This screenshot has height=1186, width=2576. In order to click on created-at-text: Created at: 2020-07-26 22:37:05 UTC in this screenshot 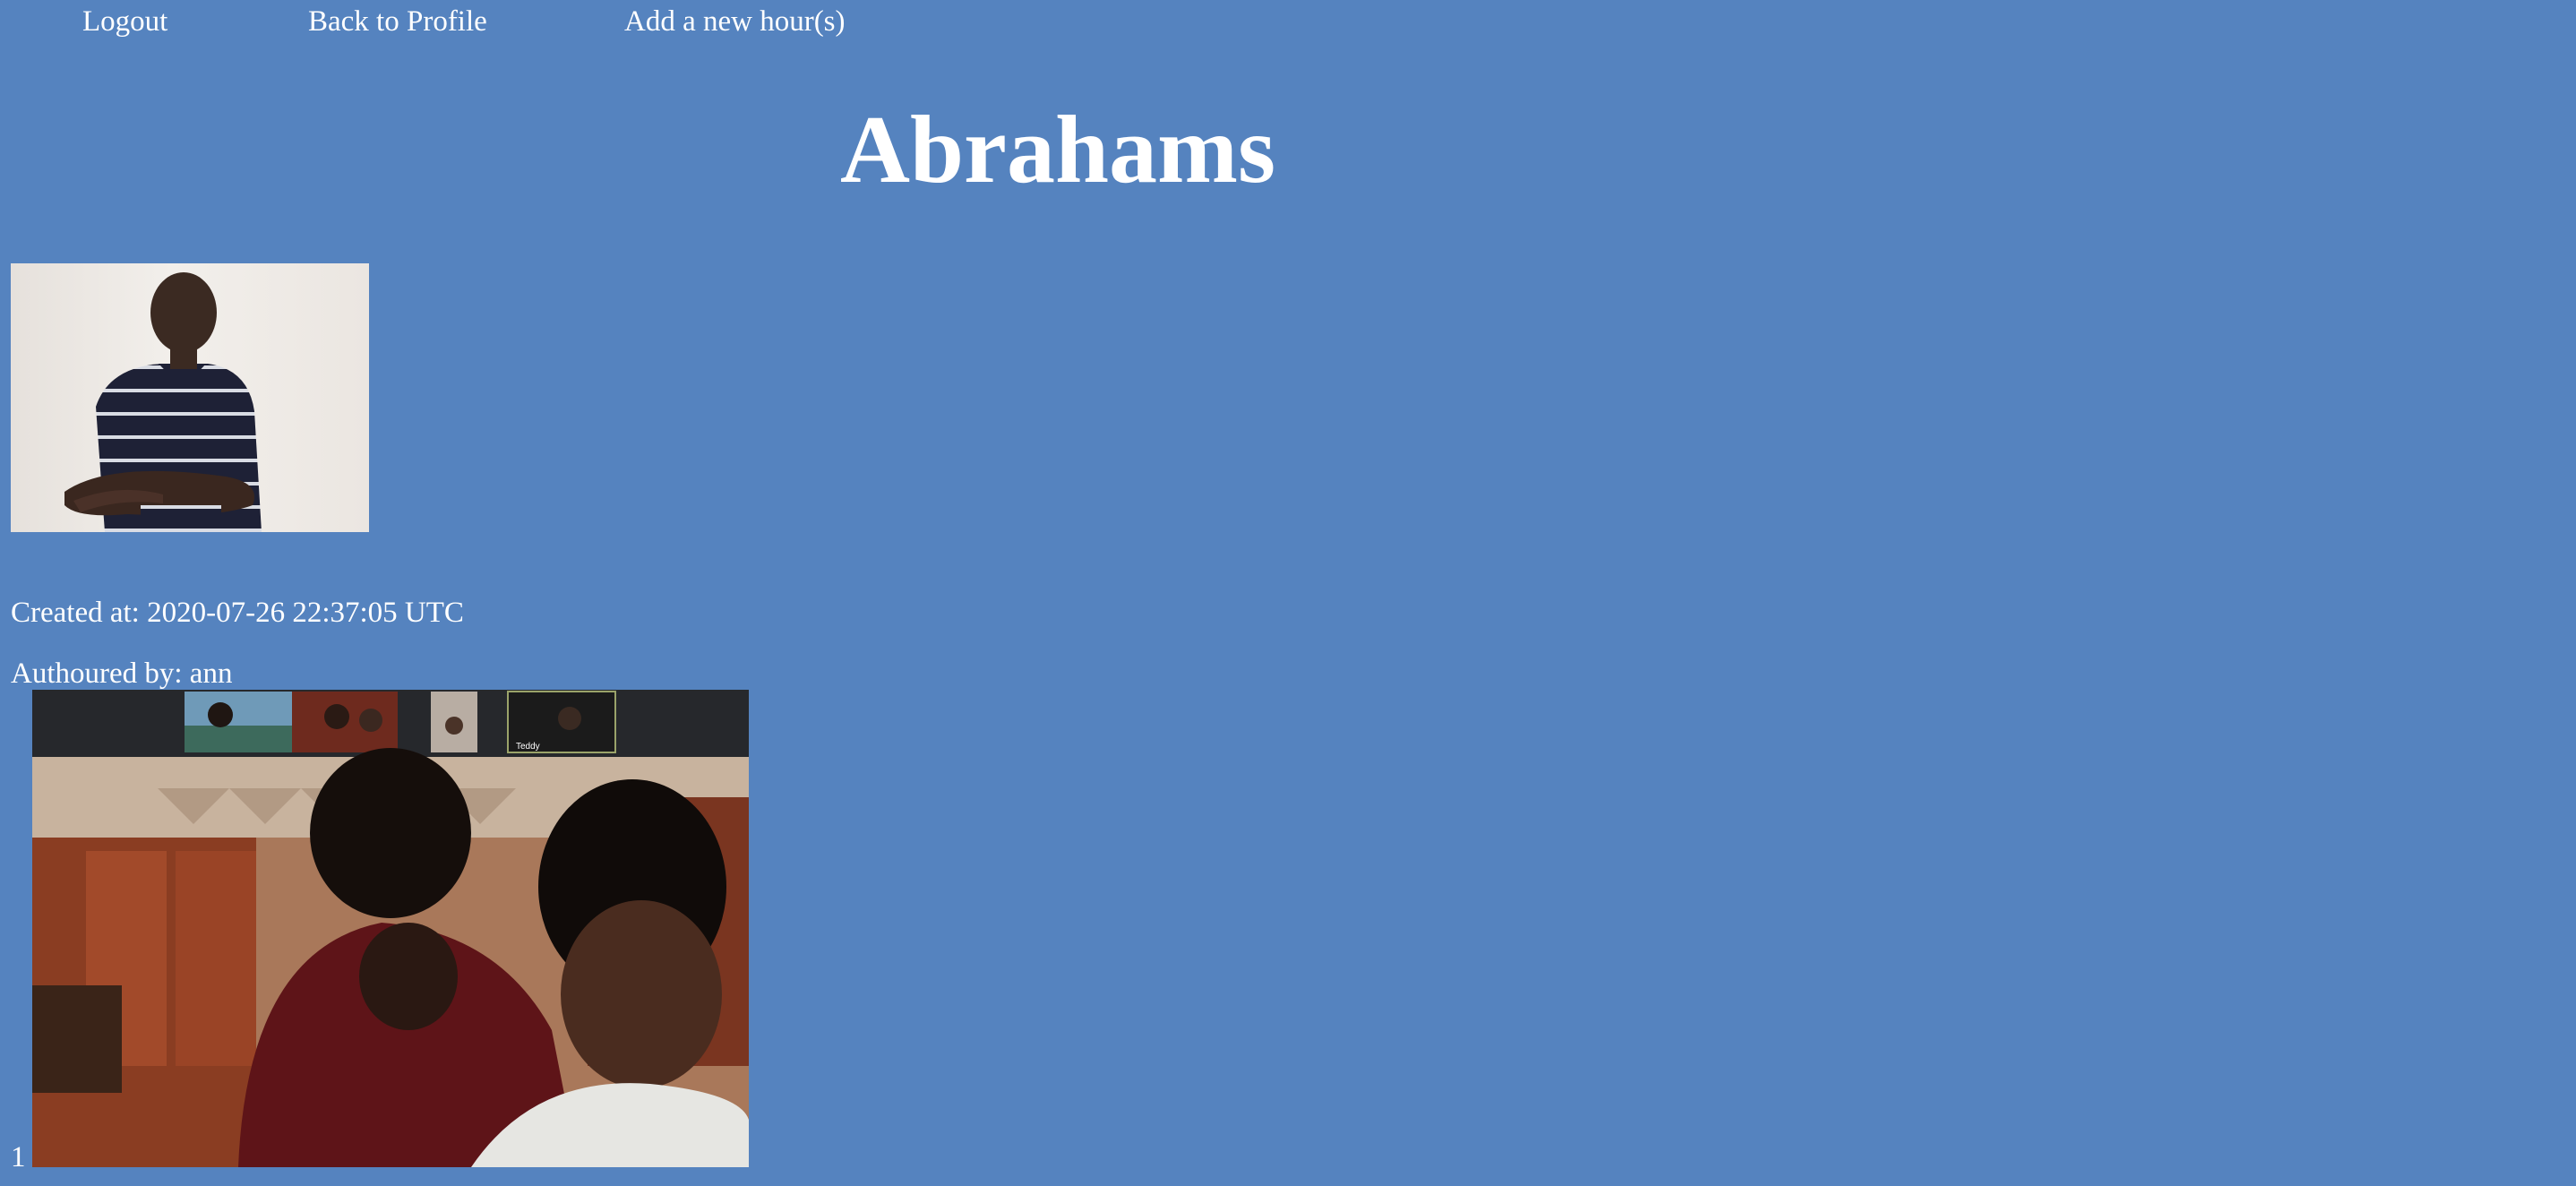, I will do `click(237, 613)`.